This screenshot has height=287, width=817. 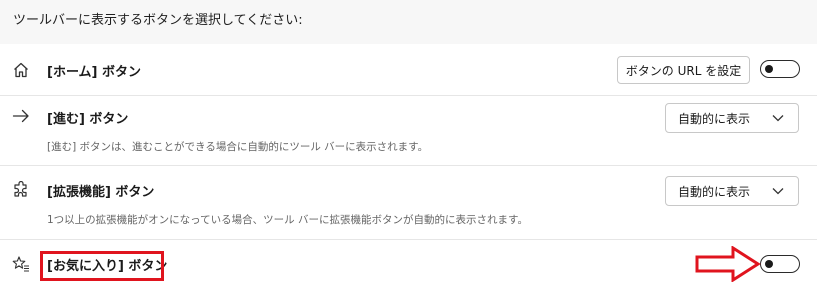 What do you see at coordinates (102, 266) in the screenshot?
I see `annotation-highlight-box` at bounding box center [102, 266].